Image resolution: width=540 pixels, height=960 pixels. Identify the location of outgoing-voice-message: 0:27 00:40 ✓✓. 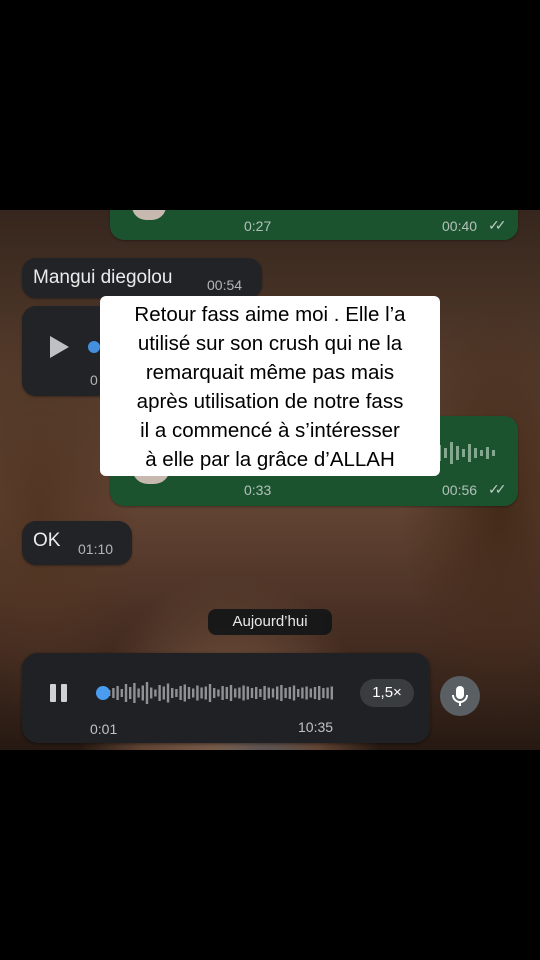
(314, 225).